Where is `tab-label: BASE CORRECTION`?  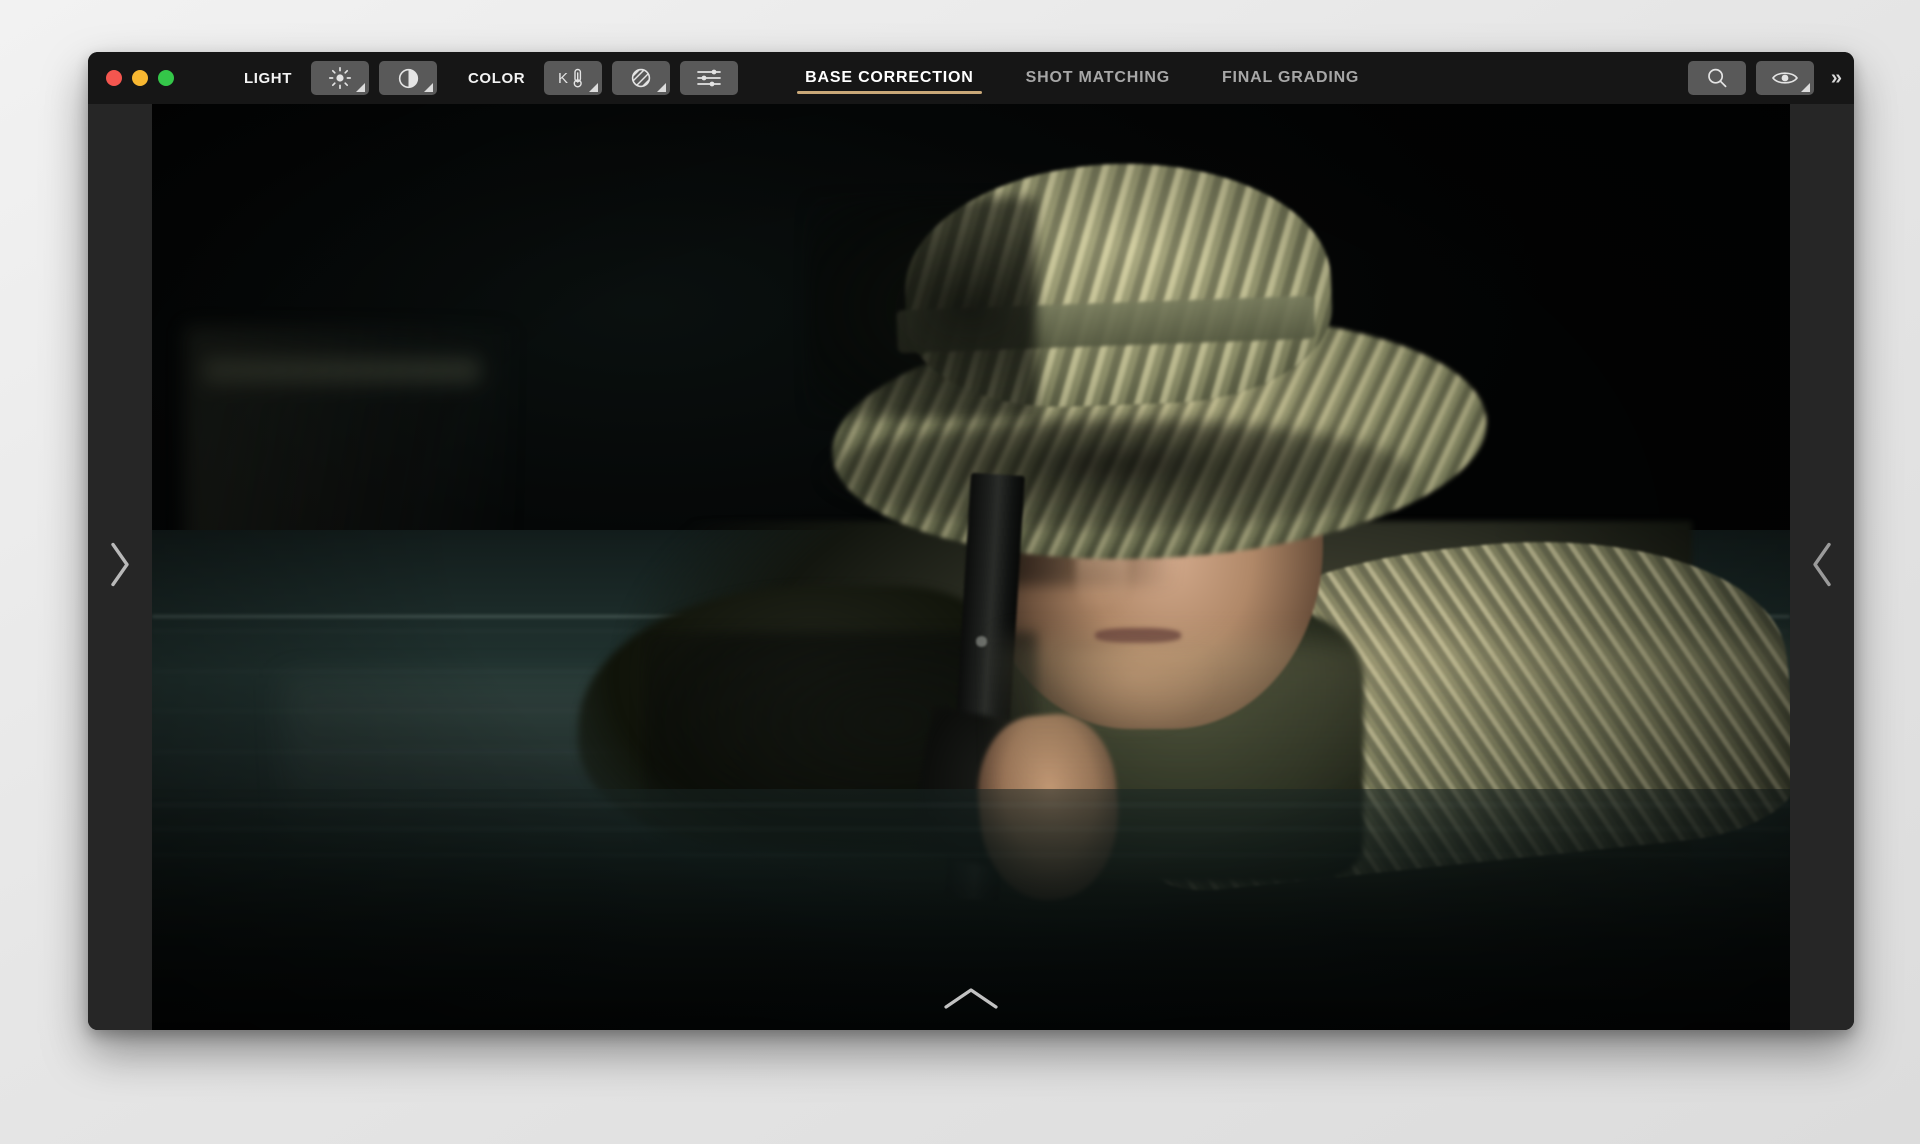
tab-label: BASE CORRECTION is located at coordinates (889, 77).